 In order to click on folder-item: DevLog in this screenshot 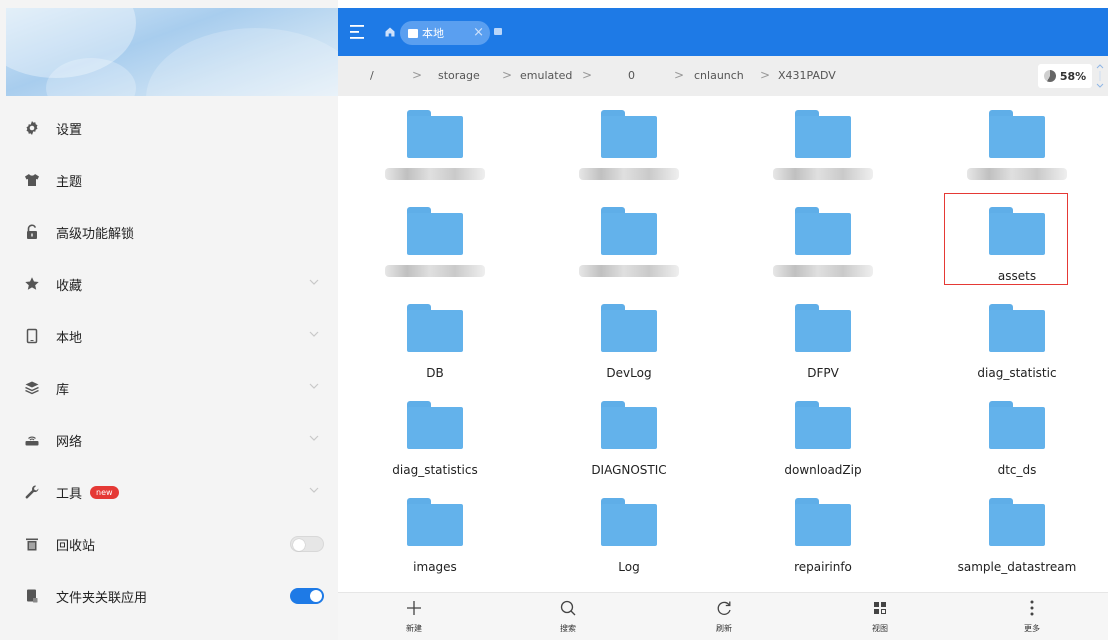, I will do `click(629, 344)`.